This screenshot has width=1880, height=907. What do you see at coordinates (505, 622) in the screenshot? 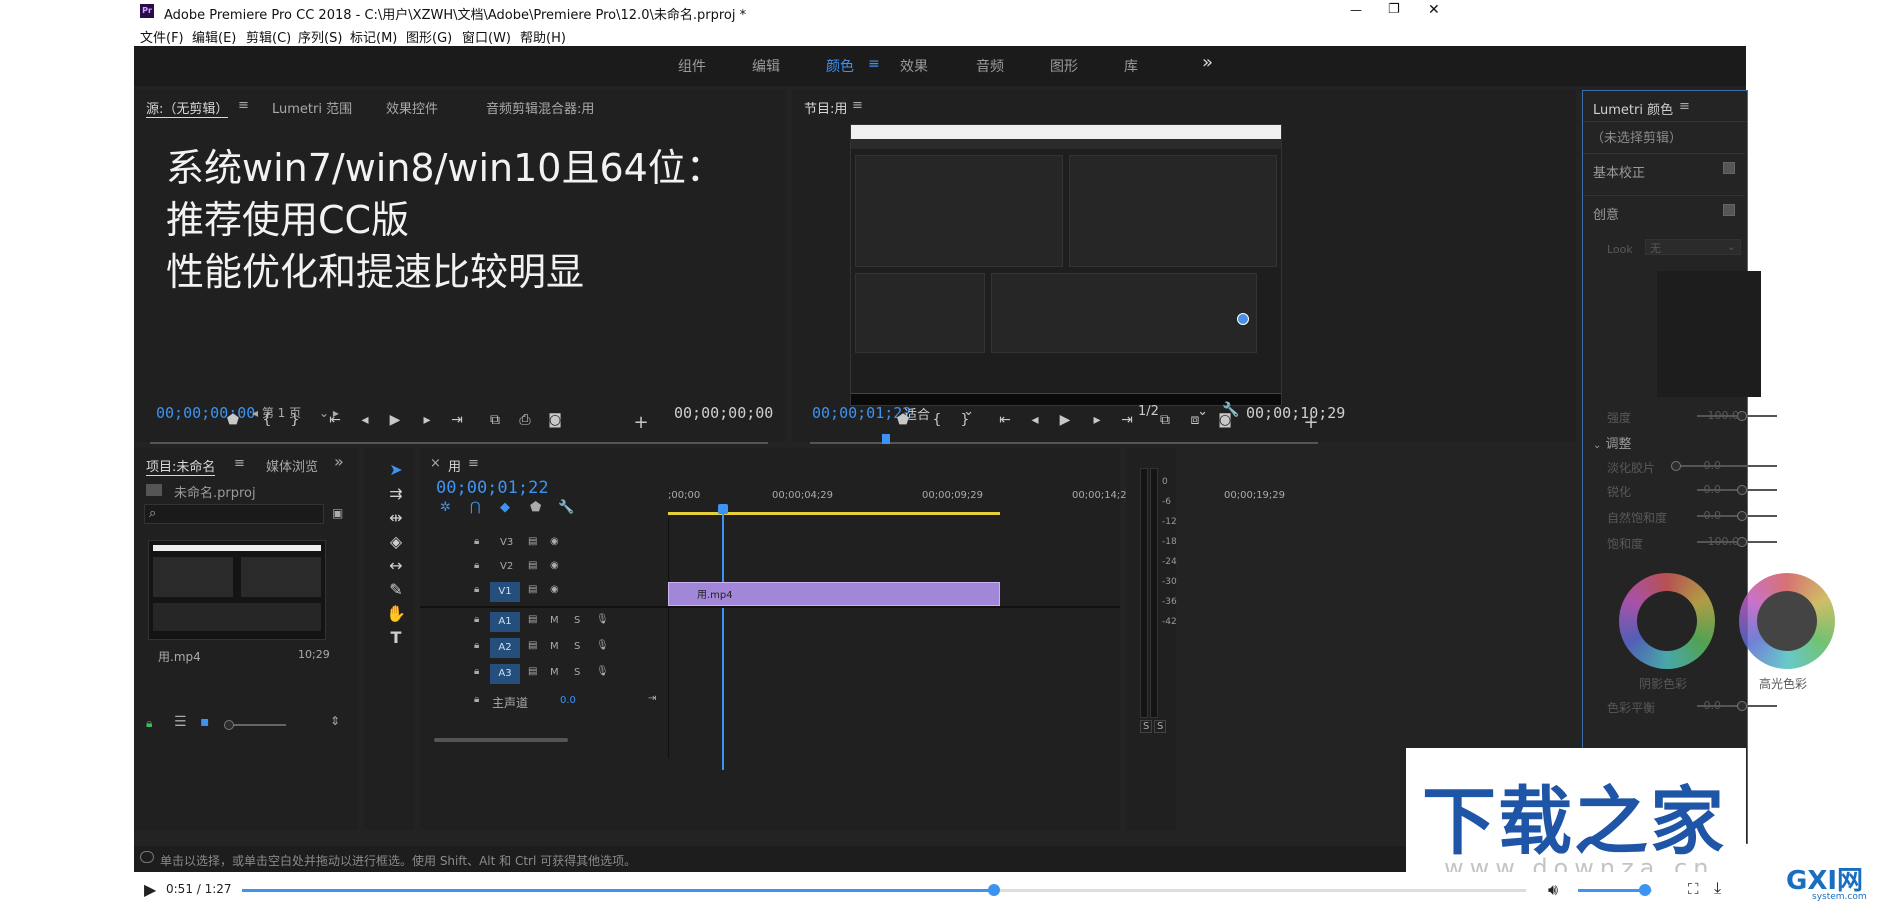
I see `track-label-a1: A1` at bounding box center [505, 622].